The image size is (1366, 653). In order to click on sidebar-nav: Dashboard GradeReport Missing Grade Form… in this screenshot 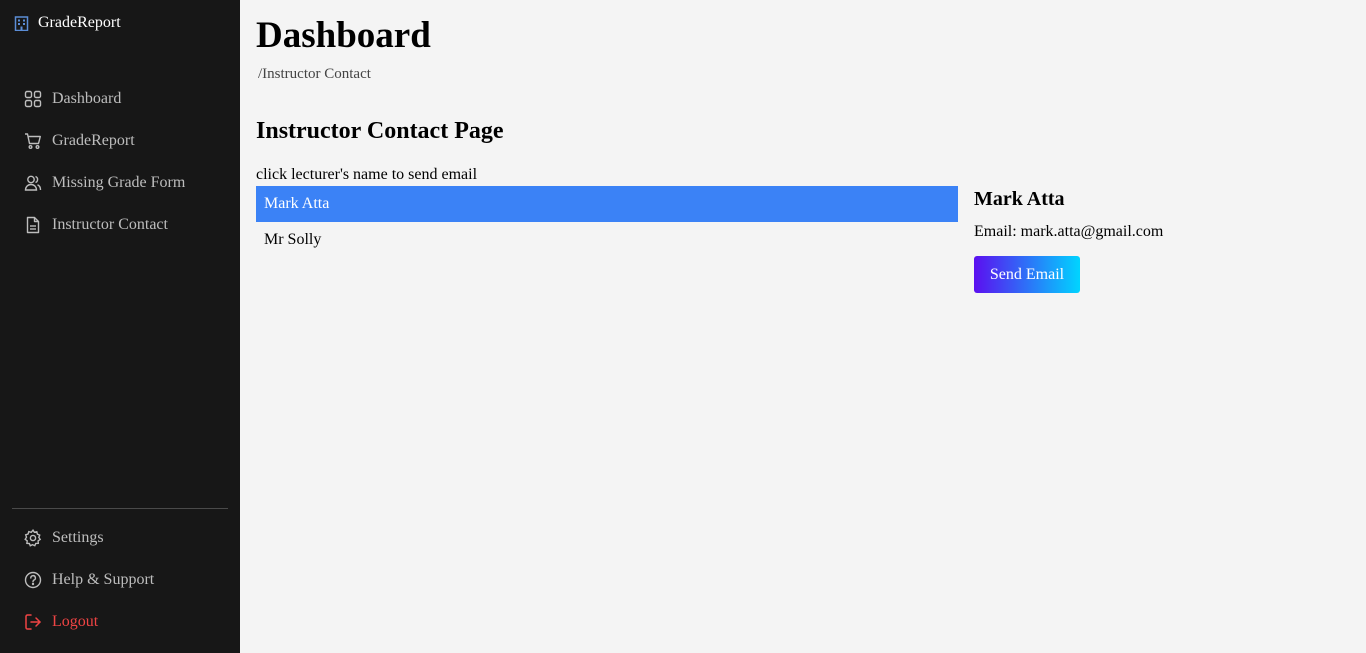, I will do `click(104, 162)`.